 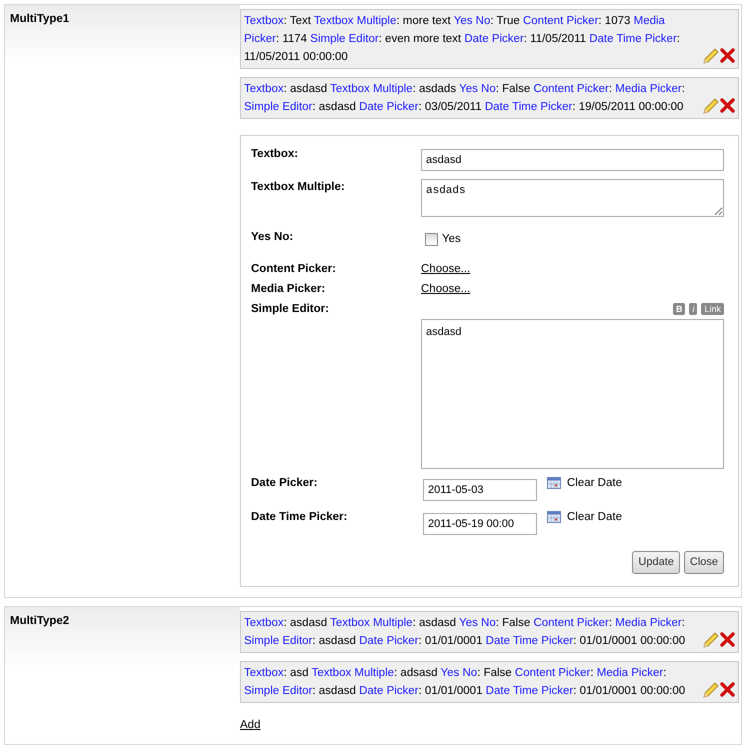 I want to click on entry-text: Textbox: Text Textbox Multiple: more text Yes No: True Content Picker: 1073 Media Picker: 1174 Simple Editor: even more text Date Picker: 11/05/2011 Date Time Picker: 11/05/2011 00:00:00, so click(x=462, y=39).